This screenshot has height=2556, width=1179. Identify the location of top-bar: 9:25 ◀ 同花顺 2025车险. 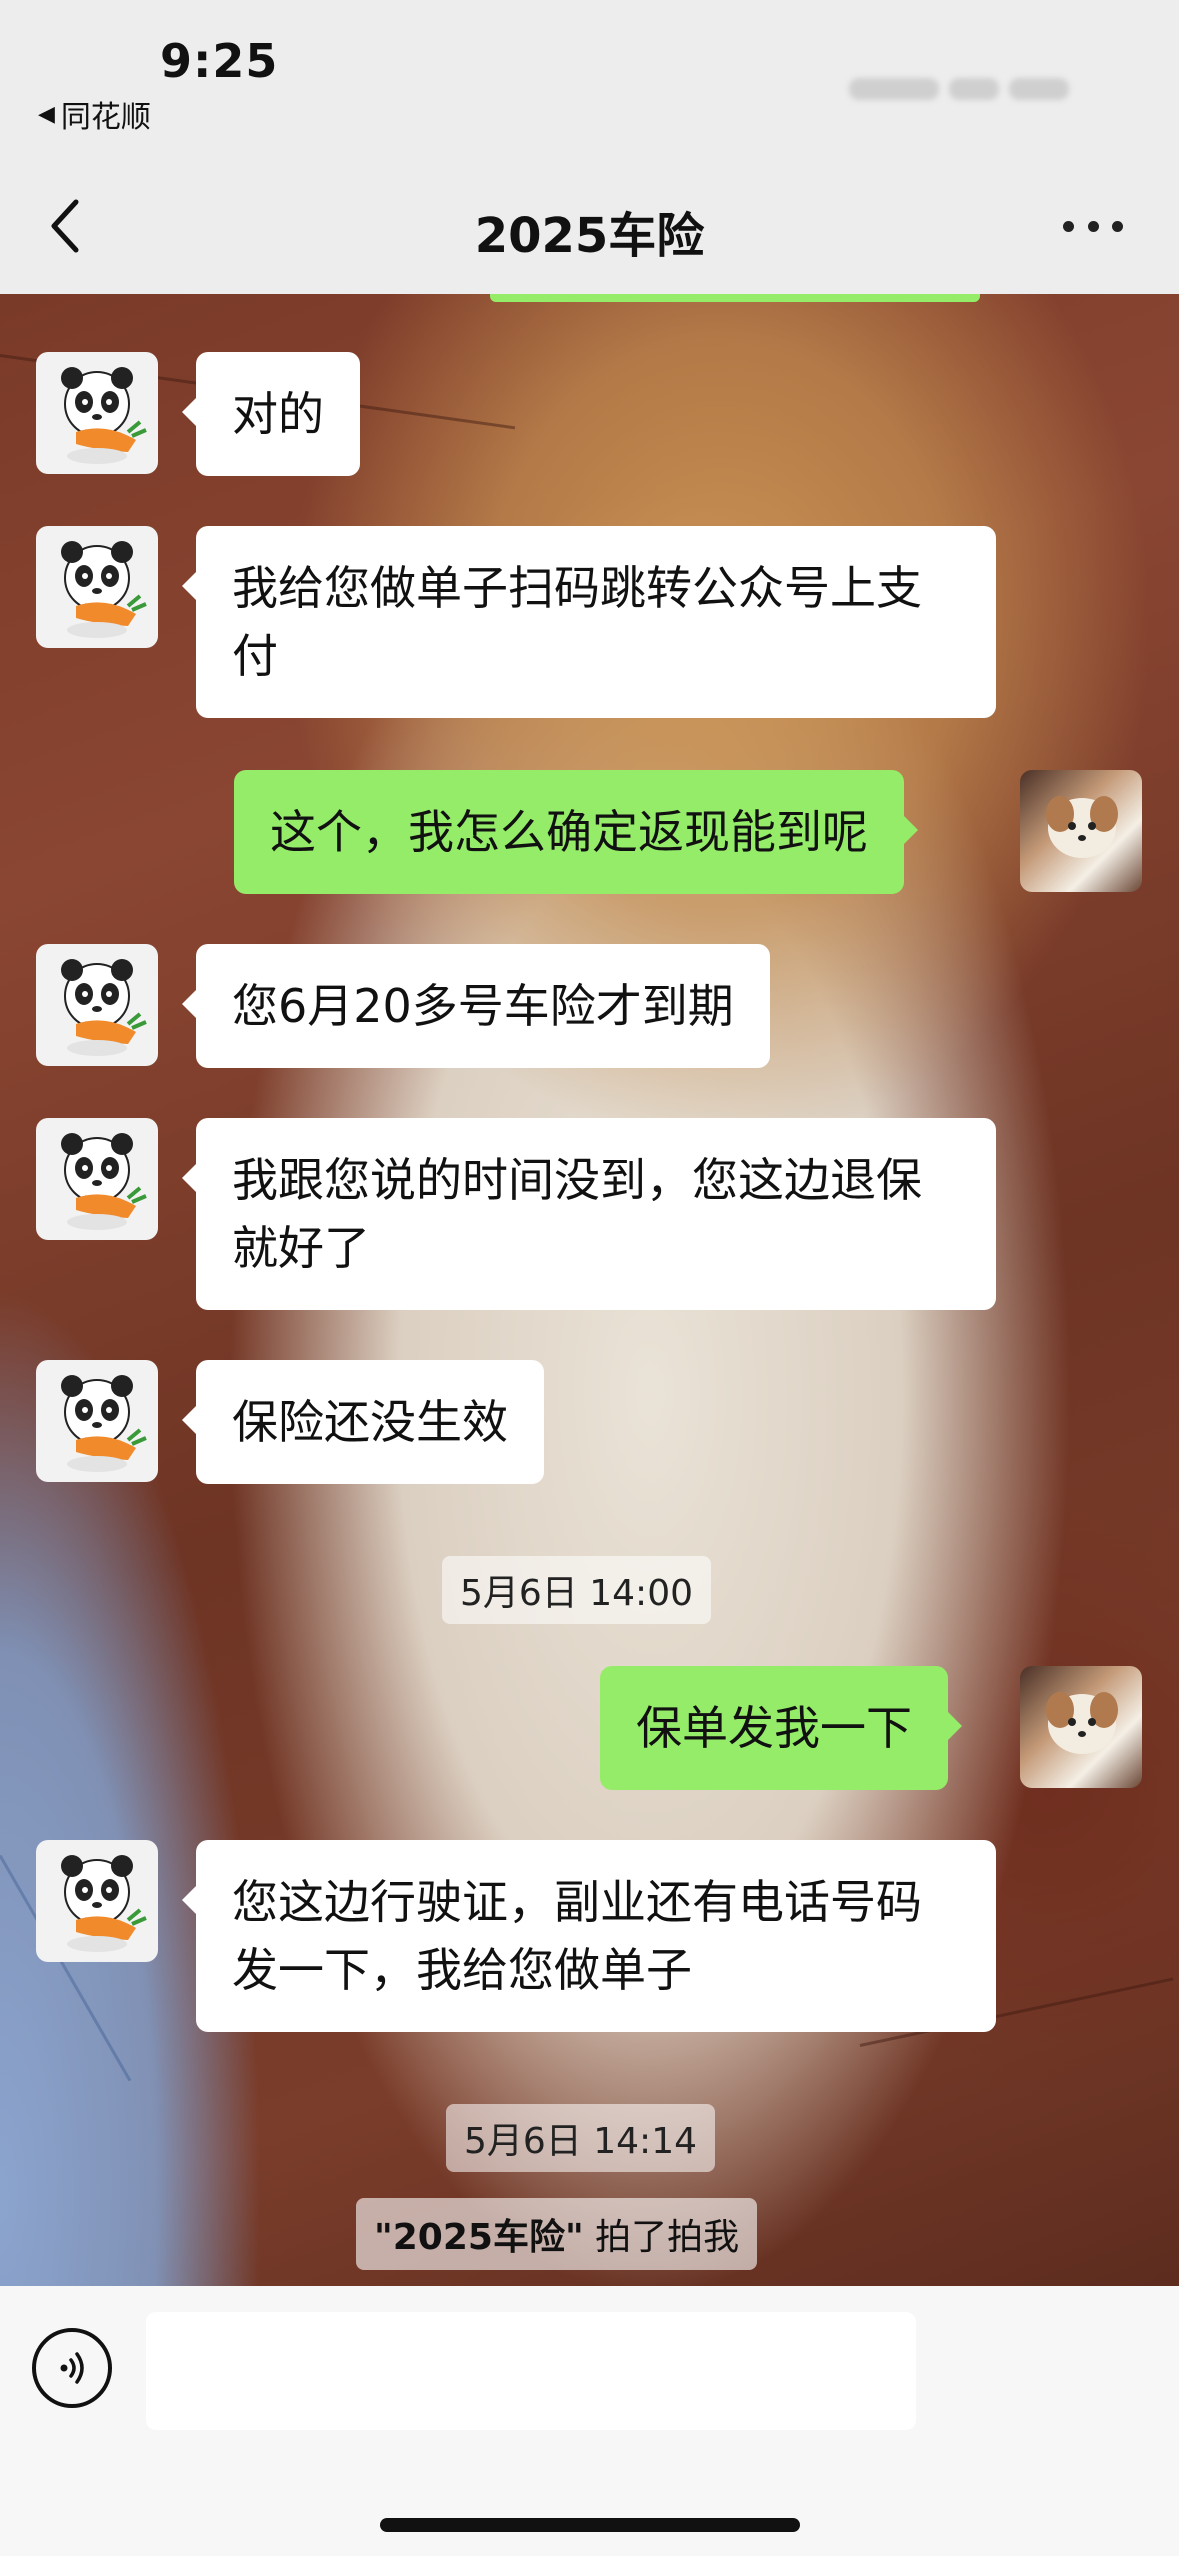
(589, 147).